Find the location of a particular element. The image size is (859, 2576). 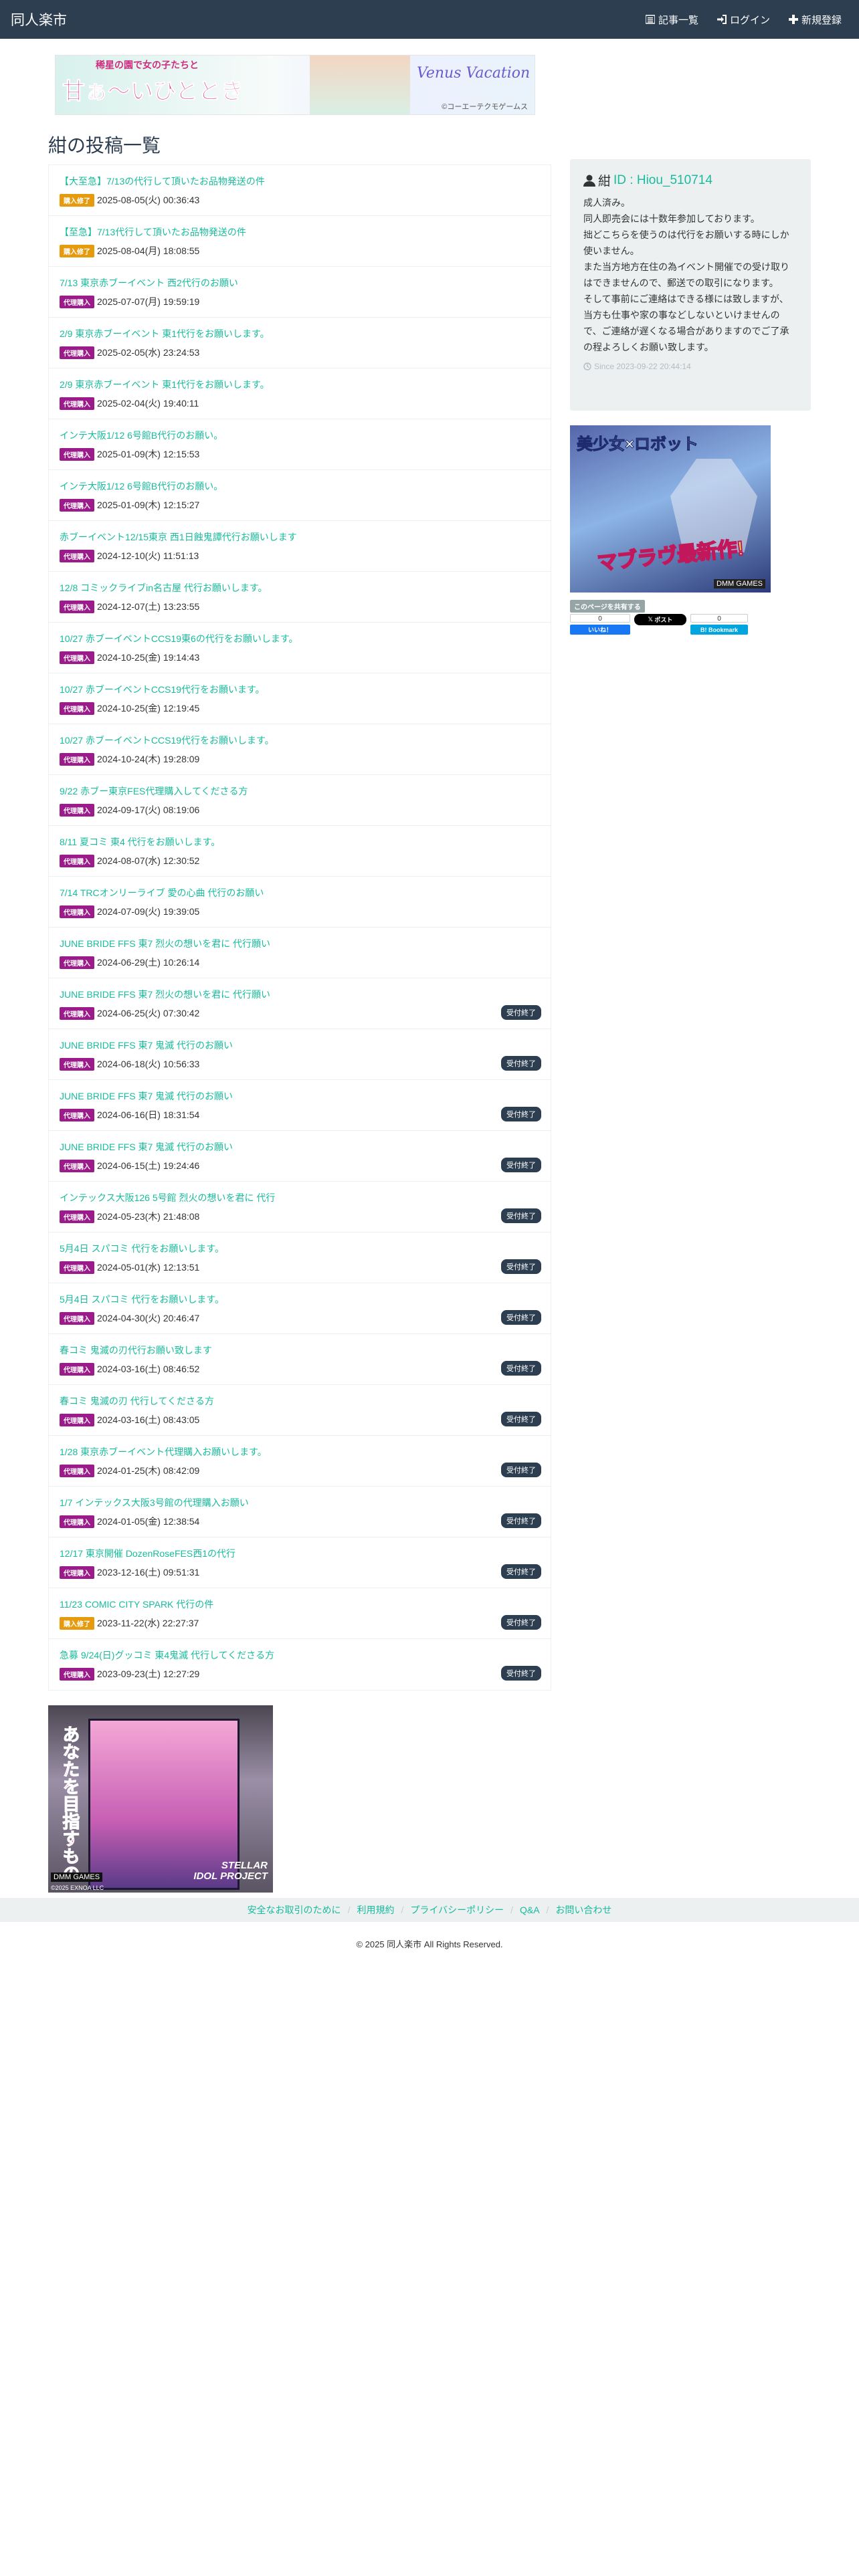

bottom-ad-brand-line1: STELLAR is located at coordinates (245, 1866).